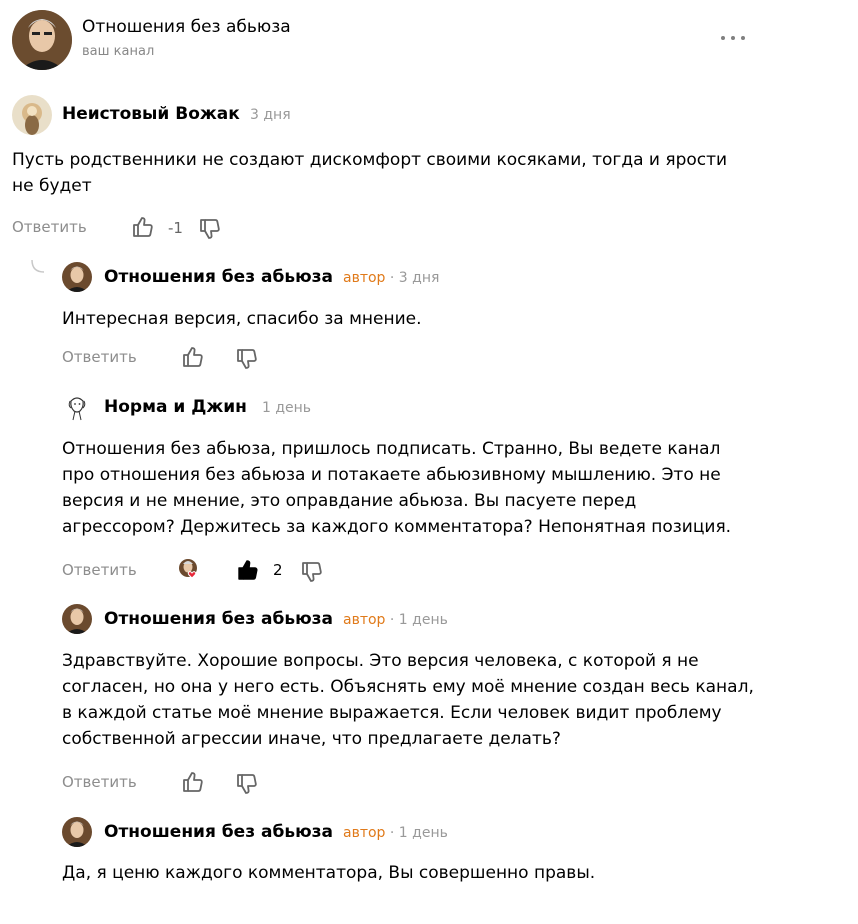 This screenshot has height=924, width=858. I want to click on comment-time: · 1 день, so click(418, 833).